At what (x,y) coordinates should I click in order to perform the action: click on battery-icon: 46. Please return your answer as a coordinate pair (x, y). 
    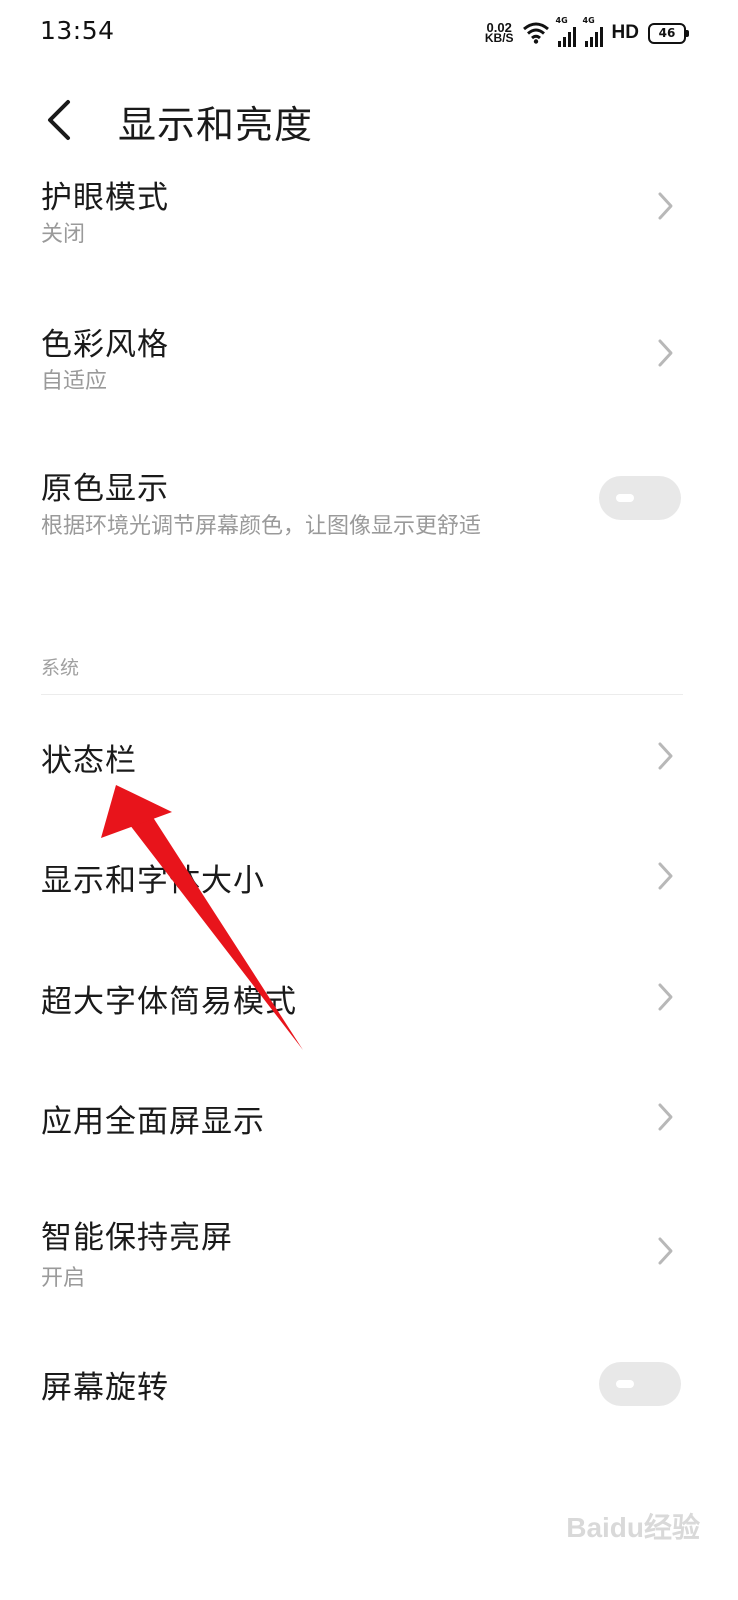
    Looking at the image, I should click on (668, 33).